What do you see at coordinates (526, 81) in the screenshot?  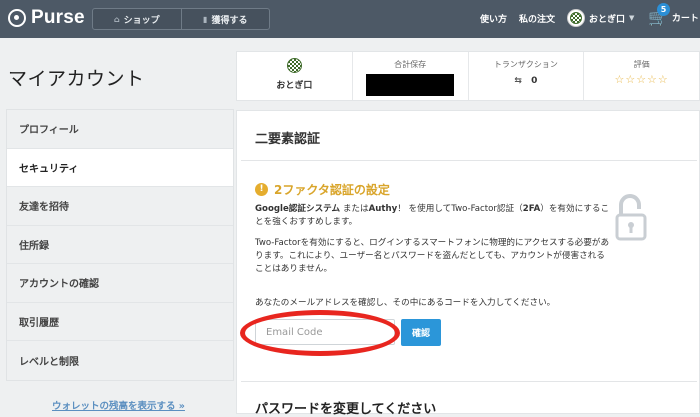 I see `stat-transactions-row: ⇆ 0` at bounding box center [526, 81].